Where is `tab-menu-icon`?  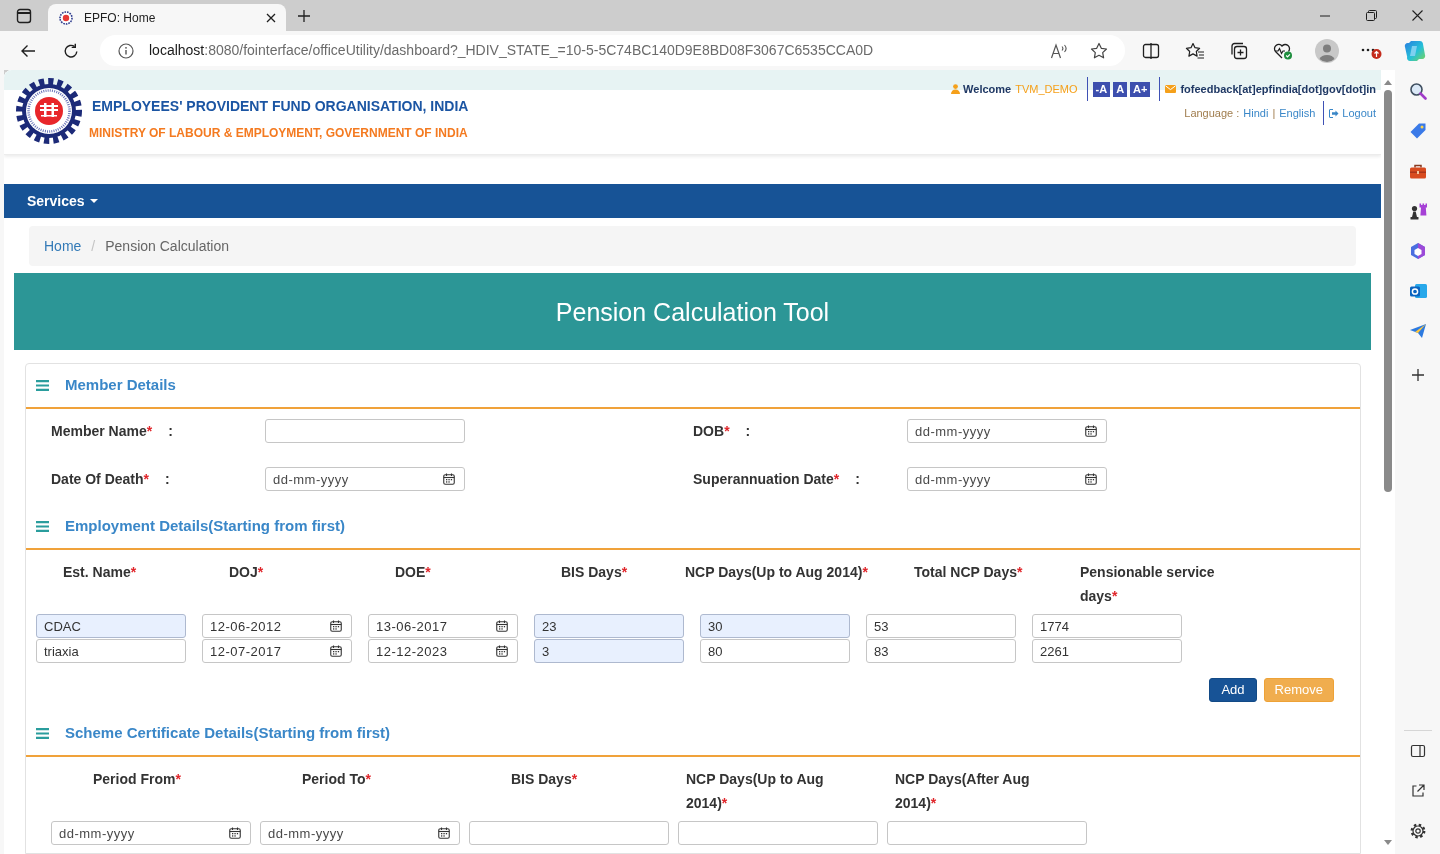
tab-menu-icon is located at coordinates (24, 15).